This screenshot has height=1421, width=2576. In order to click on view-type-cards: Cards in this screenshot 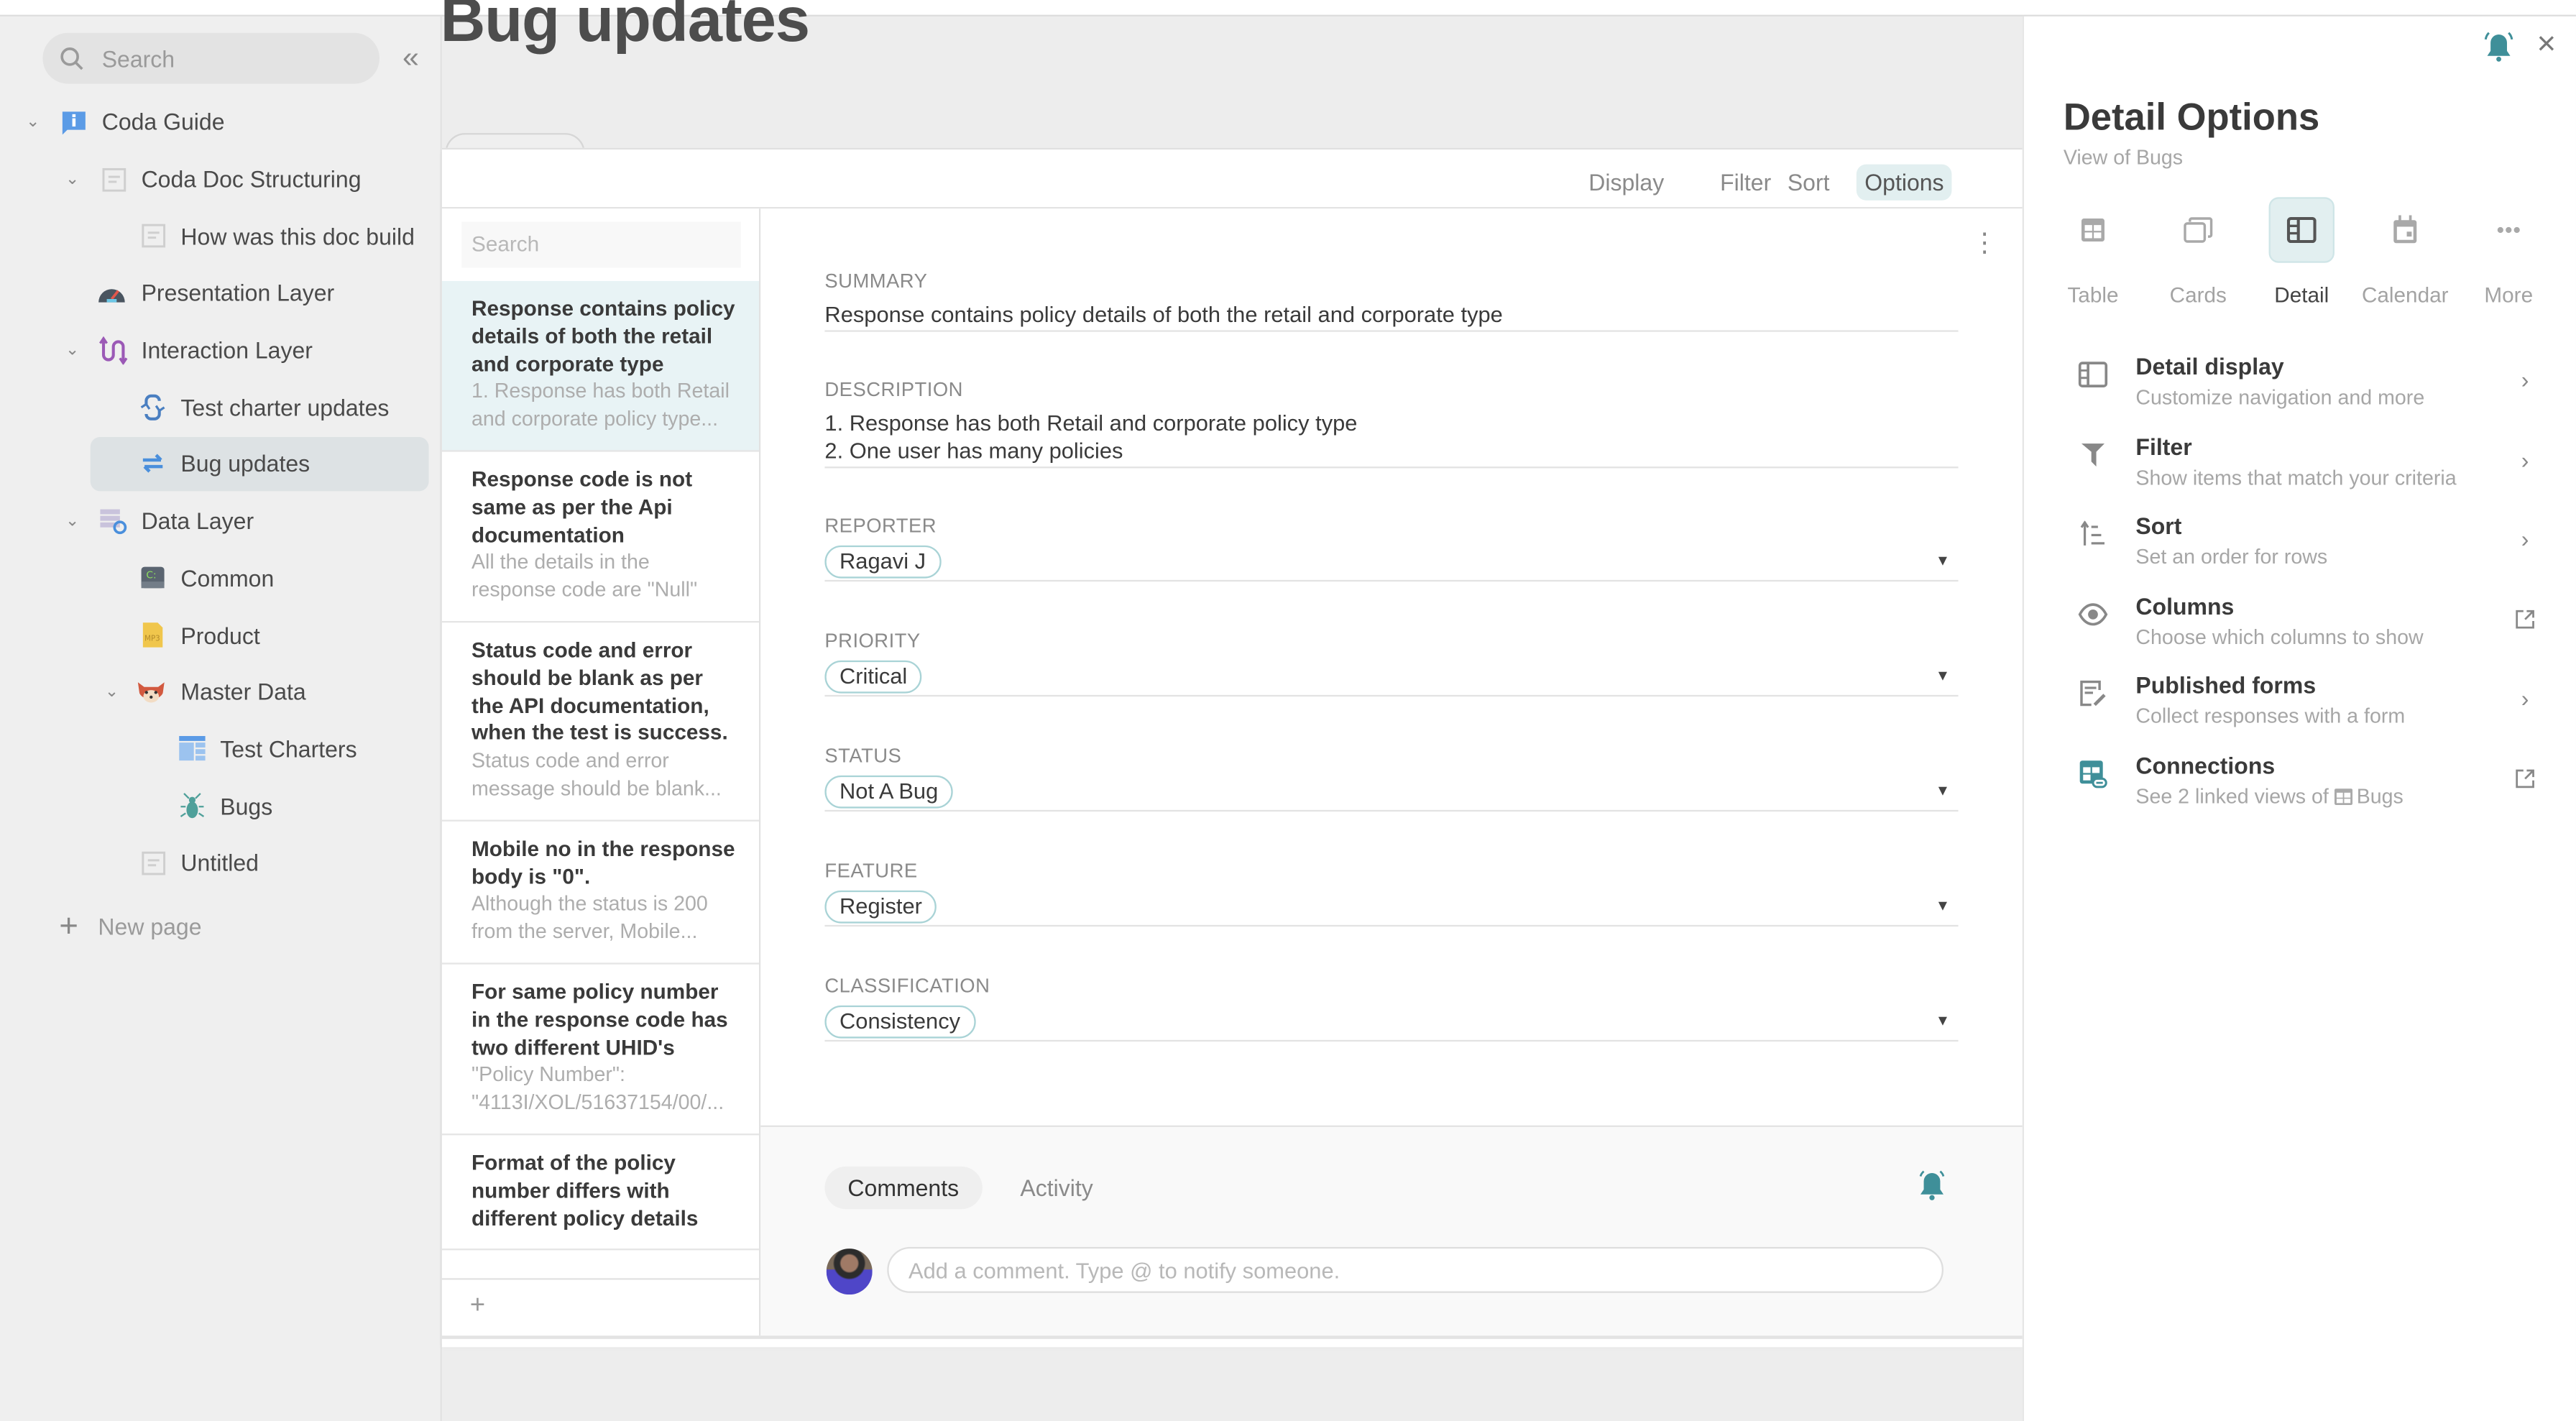, I will do `click(2198, 251)`.